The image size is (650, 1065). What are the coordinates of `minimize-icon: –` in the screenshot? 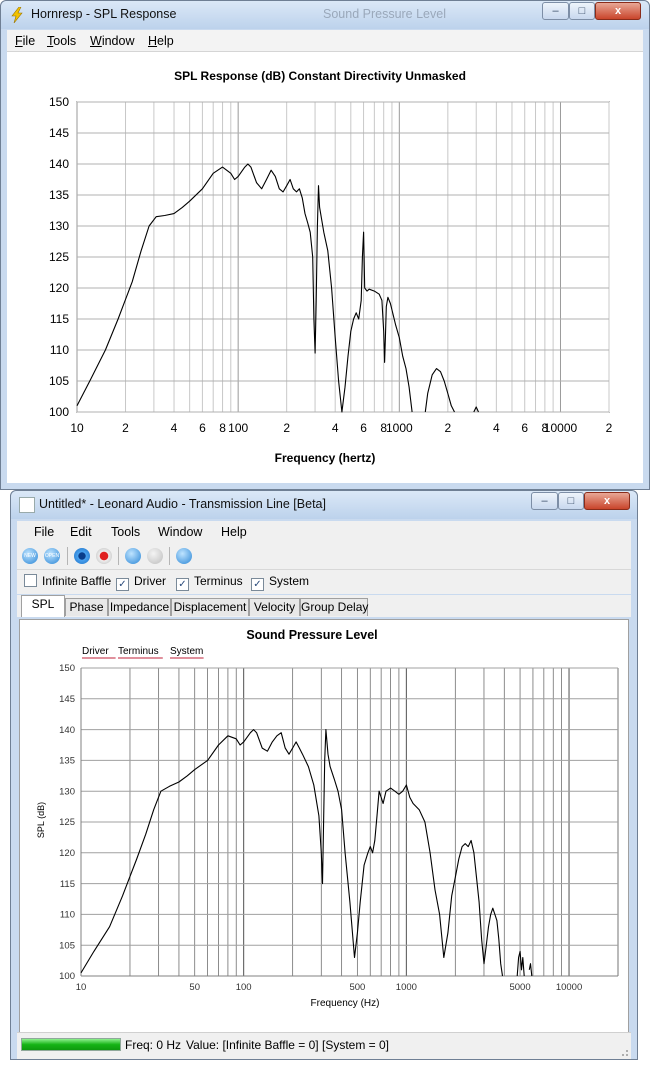 It's located at (555, 11).